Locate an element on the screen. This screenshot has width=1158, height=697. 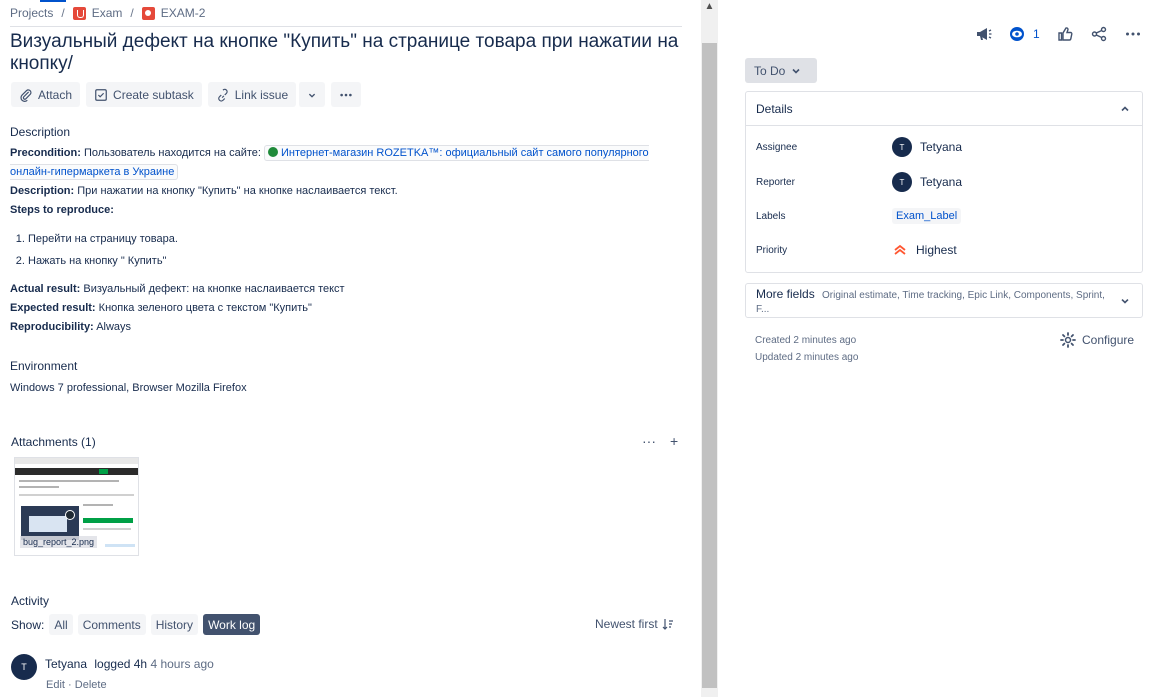
details-header: Details is located at coordinates (944, 109).